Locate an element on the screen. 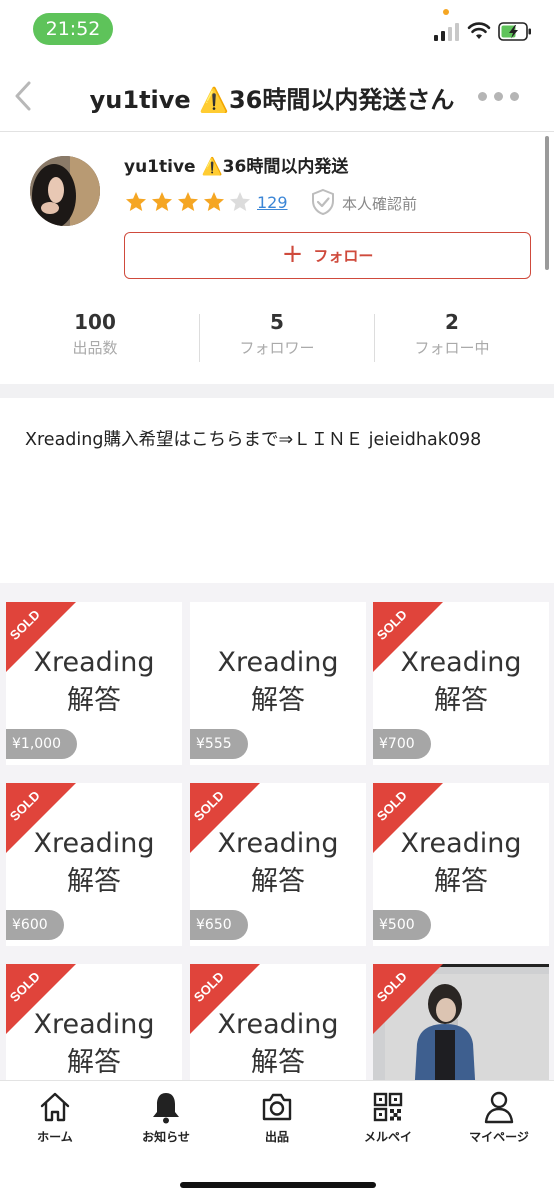 This screenshot has height=1200, width=554. price-tag: ¥650 is located at coordinates (219, 925).